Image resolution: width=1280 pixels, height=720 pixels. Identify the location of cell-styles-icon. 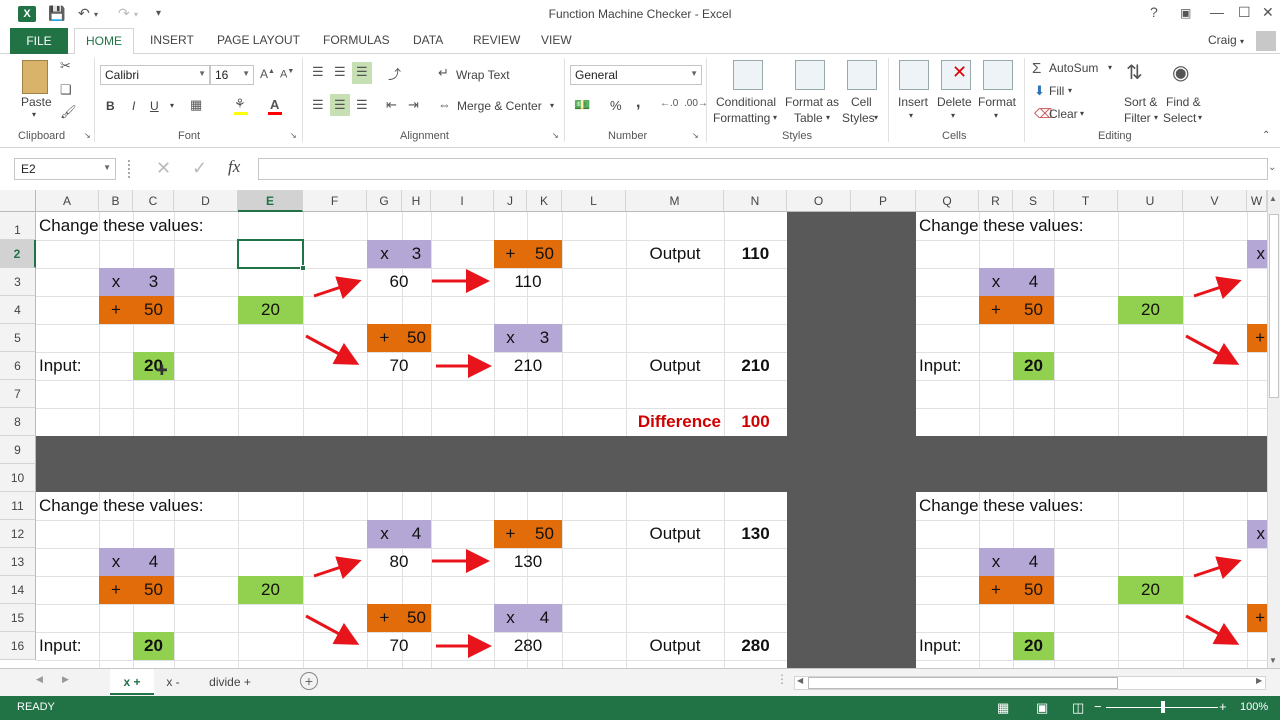
(862, 75).